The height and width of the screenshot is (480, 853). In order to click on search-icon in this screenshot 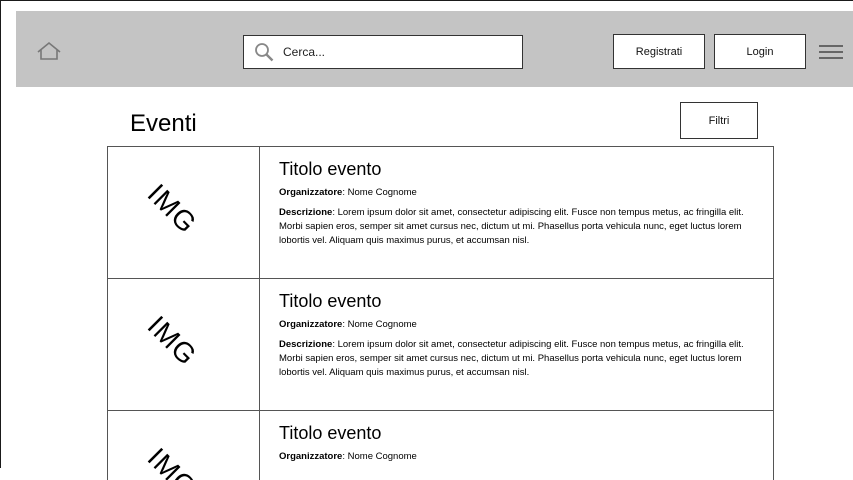, I will do `click(264, 52)`.